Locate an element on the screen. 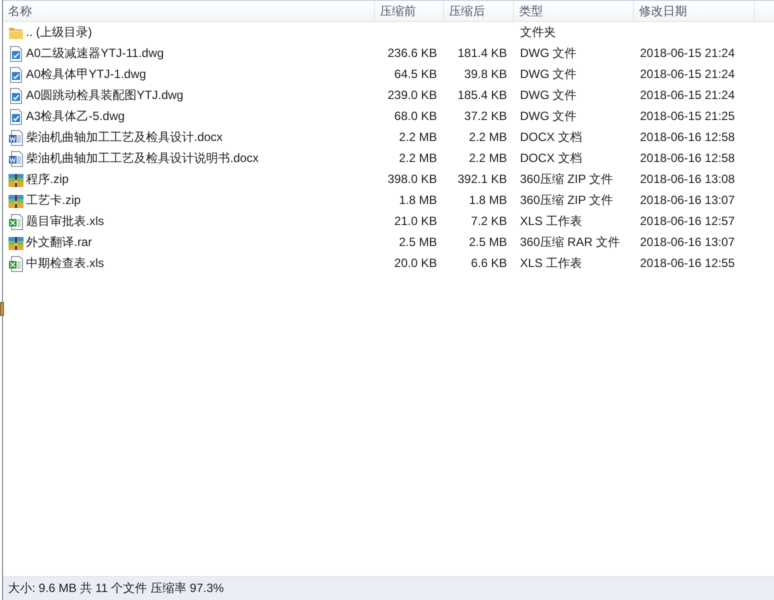  file-name: A0检具体甲YTJ-1.dwg is located at coordinates (86, 74).